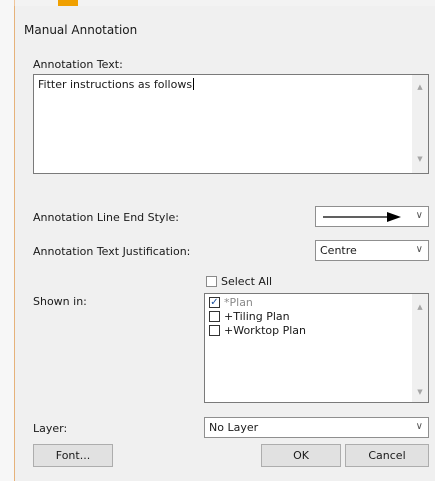 This screenshot has width=435, height=481. Describe the element at coordinates (211, 281) in the screenshot. I see `select-all-checkbox` at that location.